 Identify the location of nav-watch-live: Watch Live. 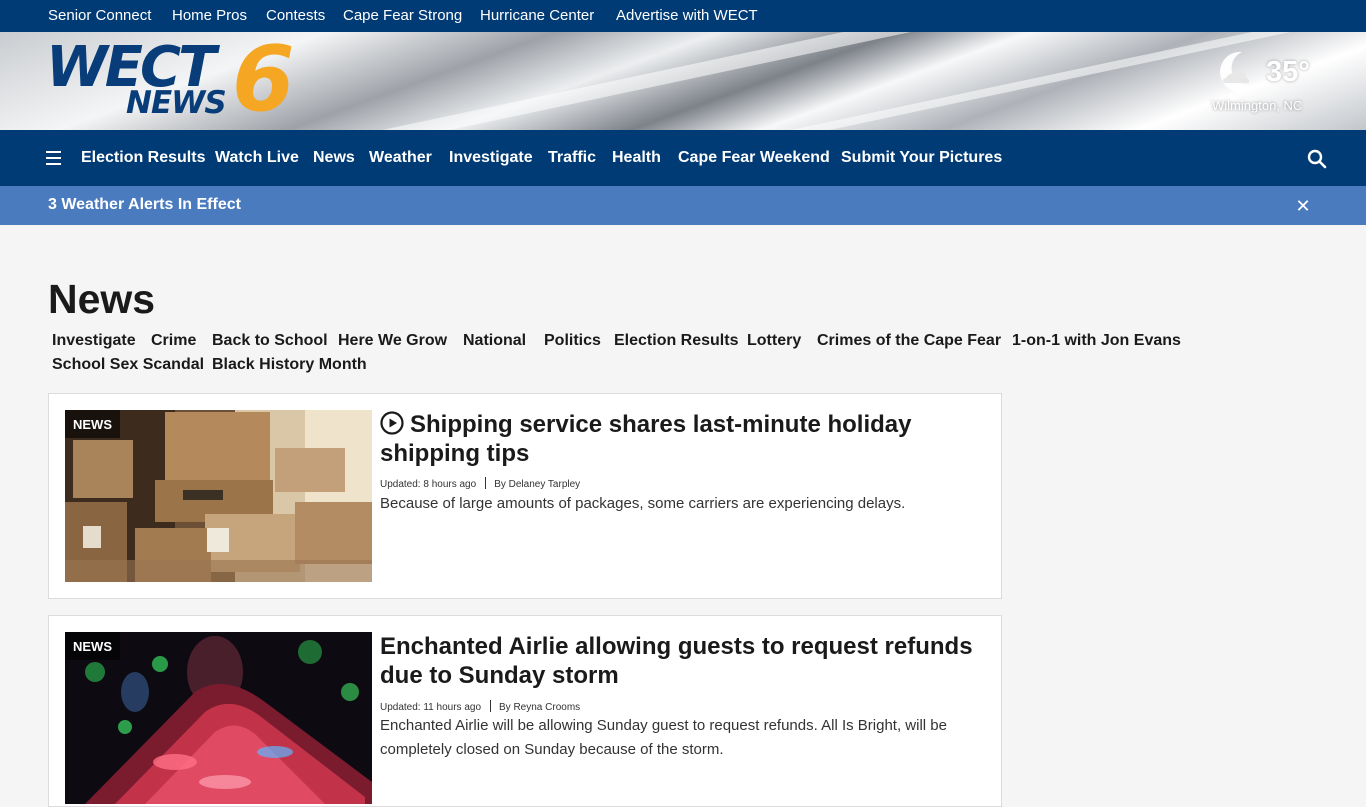
(257, 158).